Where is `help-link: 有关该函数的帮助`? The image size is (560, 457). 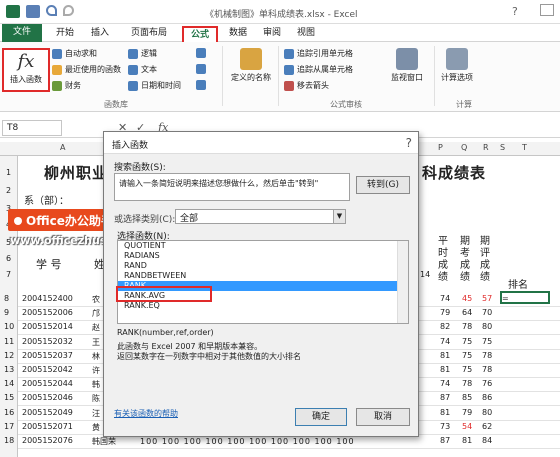 help-link: 有关该函数的帮助 is located at coordinates (146, 413).